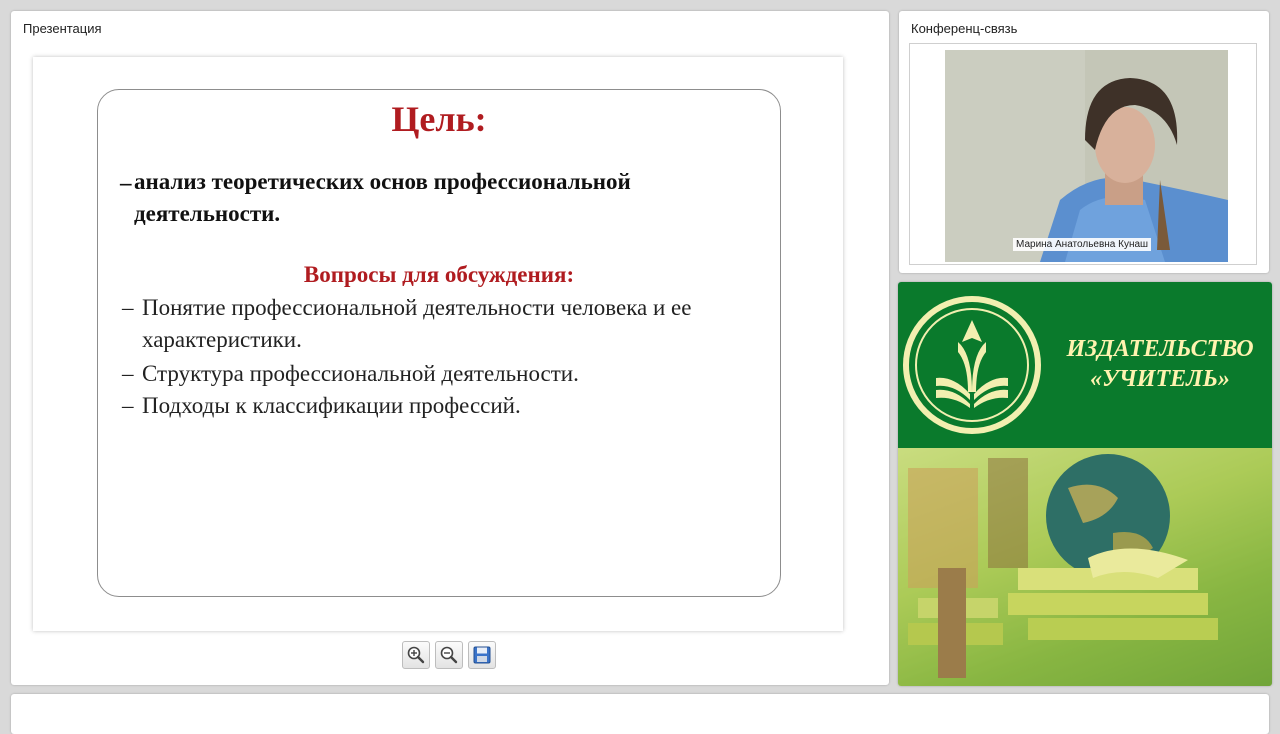  I want to click on save-button, so click(482, 655).